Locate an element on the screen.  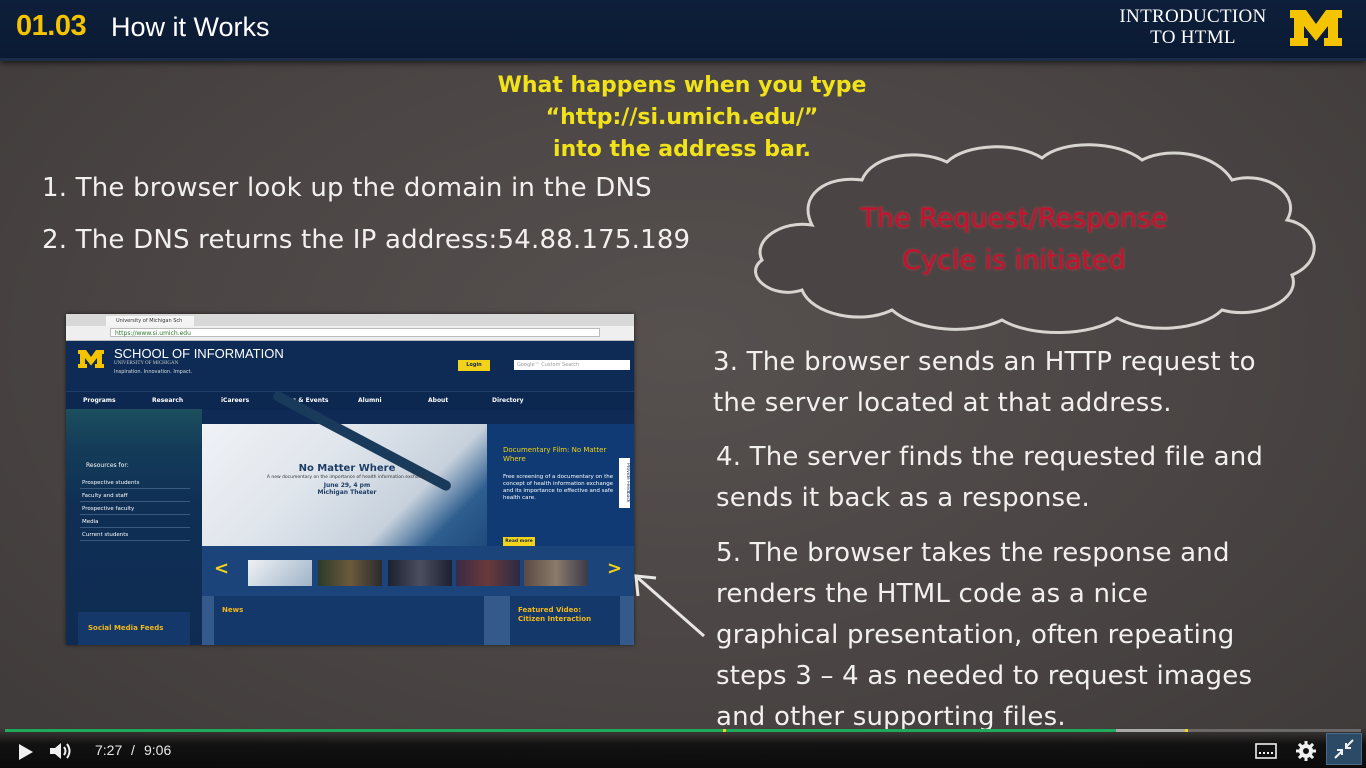
course-title-line1: INTRODUCTION is located at coordinates (1193, 16).